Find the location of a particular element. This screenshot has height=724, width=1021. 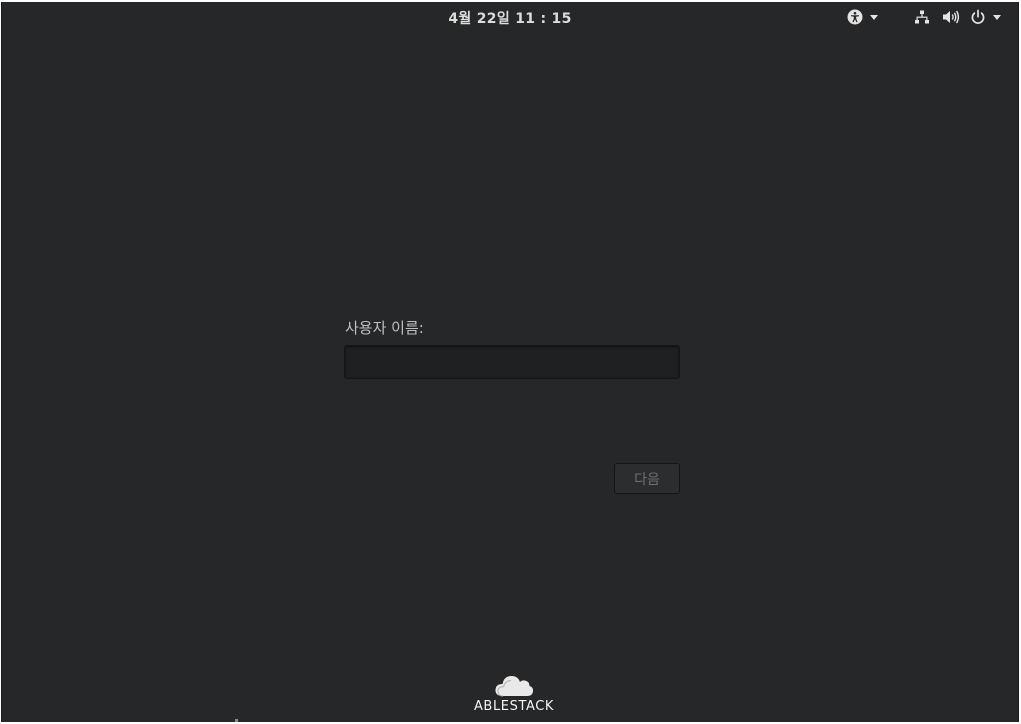

volume-indicator is located at coordinates (951, 17).